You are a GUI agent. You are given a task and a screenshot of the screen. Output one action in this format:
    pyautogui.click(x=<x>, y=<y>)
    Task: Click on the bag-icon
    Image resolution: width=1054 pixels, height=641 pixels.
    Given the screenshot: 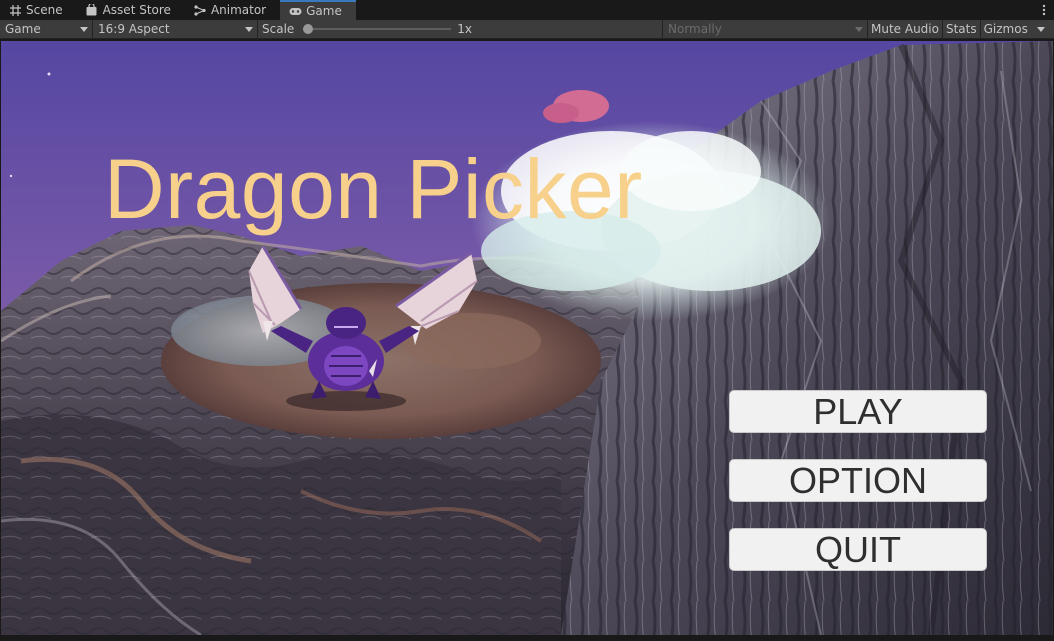 What is the action you would take?
    pyautogui.click(x=92, y=10)
    